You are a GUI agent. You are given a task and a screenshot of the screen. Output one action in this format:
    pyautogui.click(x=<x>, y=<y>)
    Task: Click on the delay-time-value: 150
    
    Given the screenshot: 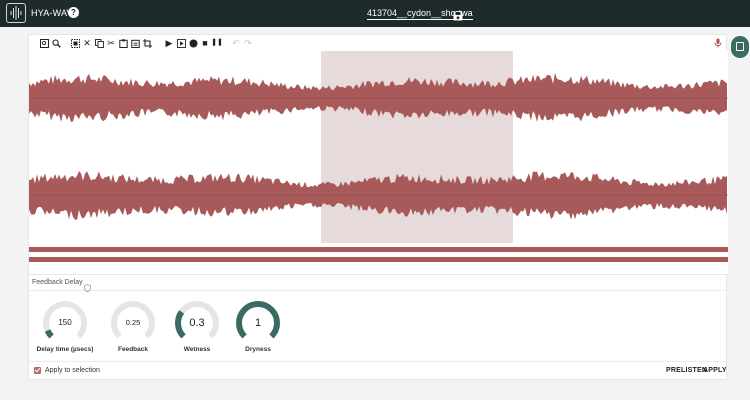 What is the action you would take?
    pyautogui.click(x=65, y=322)
    